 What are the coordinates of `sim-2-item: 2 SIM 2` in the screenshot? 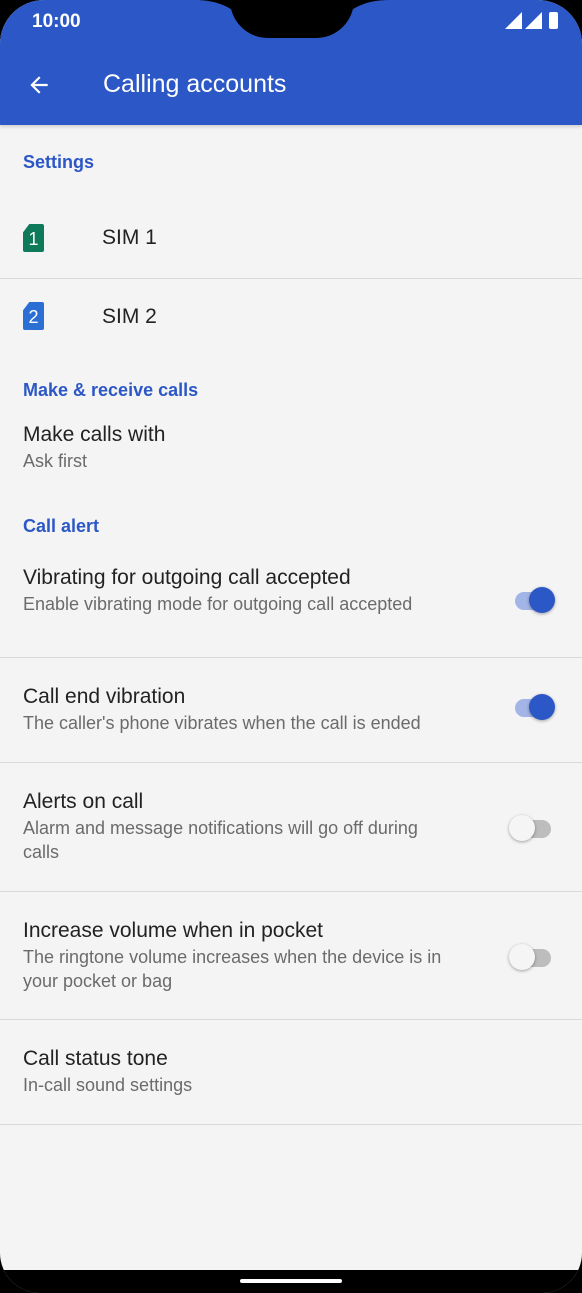 It's located at (291, 318).